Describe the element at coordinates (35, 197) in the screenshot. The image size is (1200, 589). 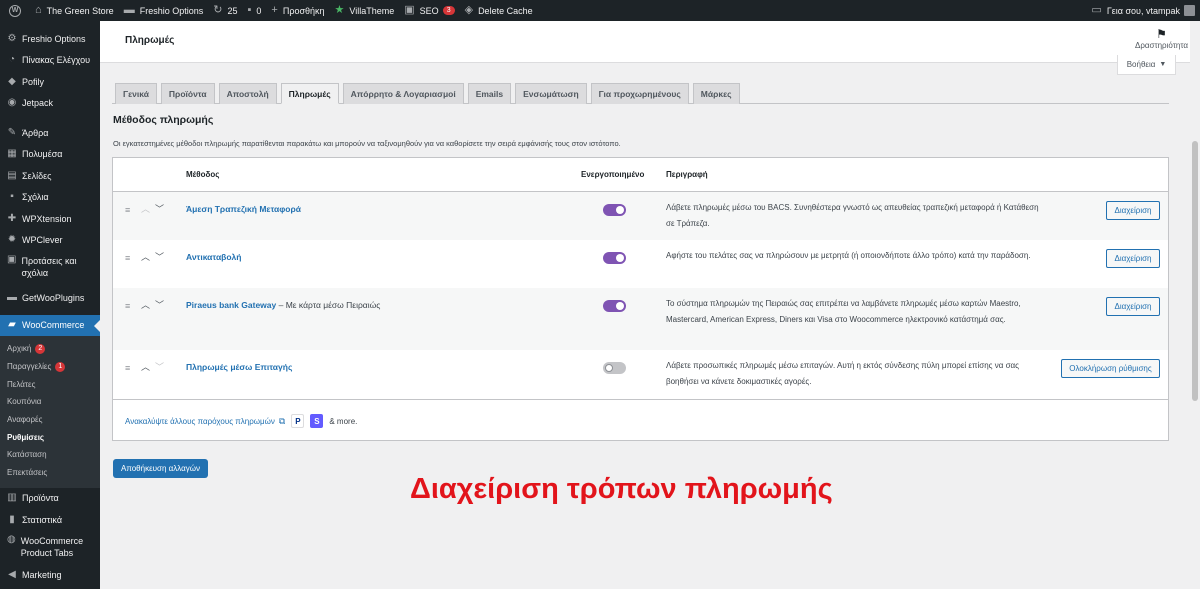
I see `sidebar-item-label: Σχόλια` at that location.